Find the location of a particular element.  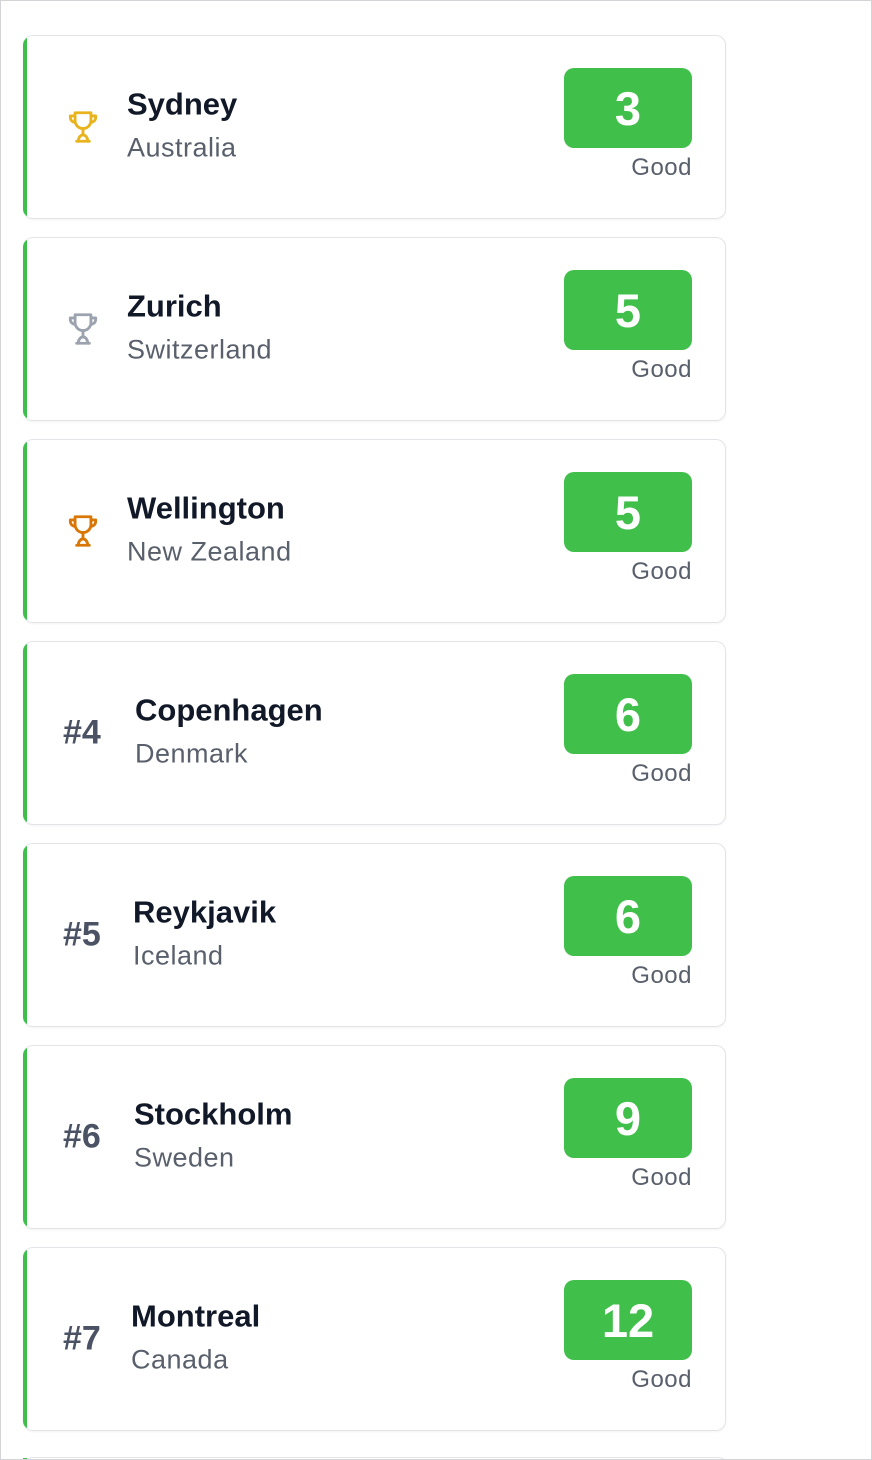

silver-trophy-icon is located at coordinates (83, 329).